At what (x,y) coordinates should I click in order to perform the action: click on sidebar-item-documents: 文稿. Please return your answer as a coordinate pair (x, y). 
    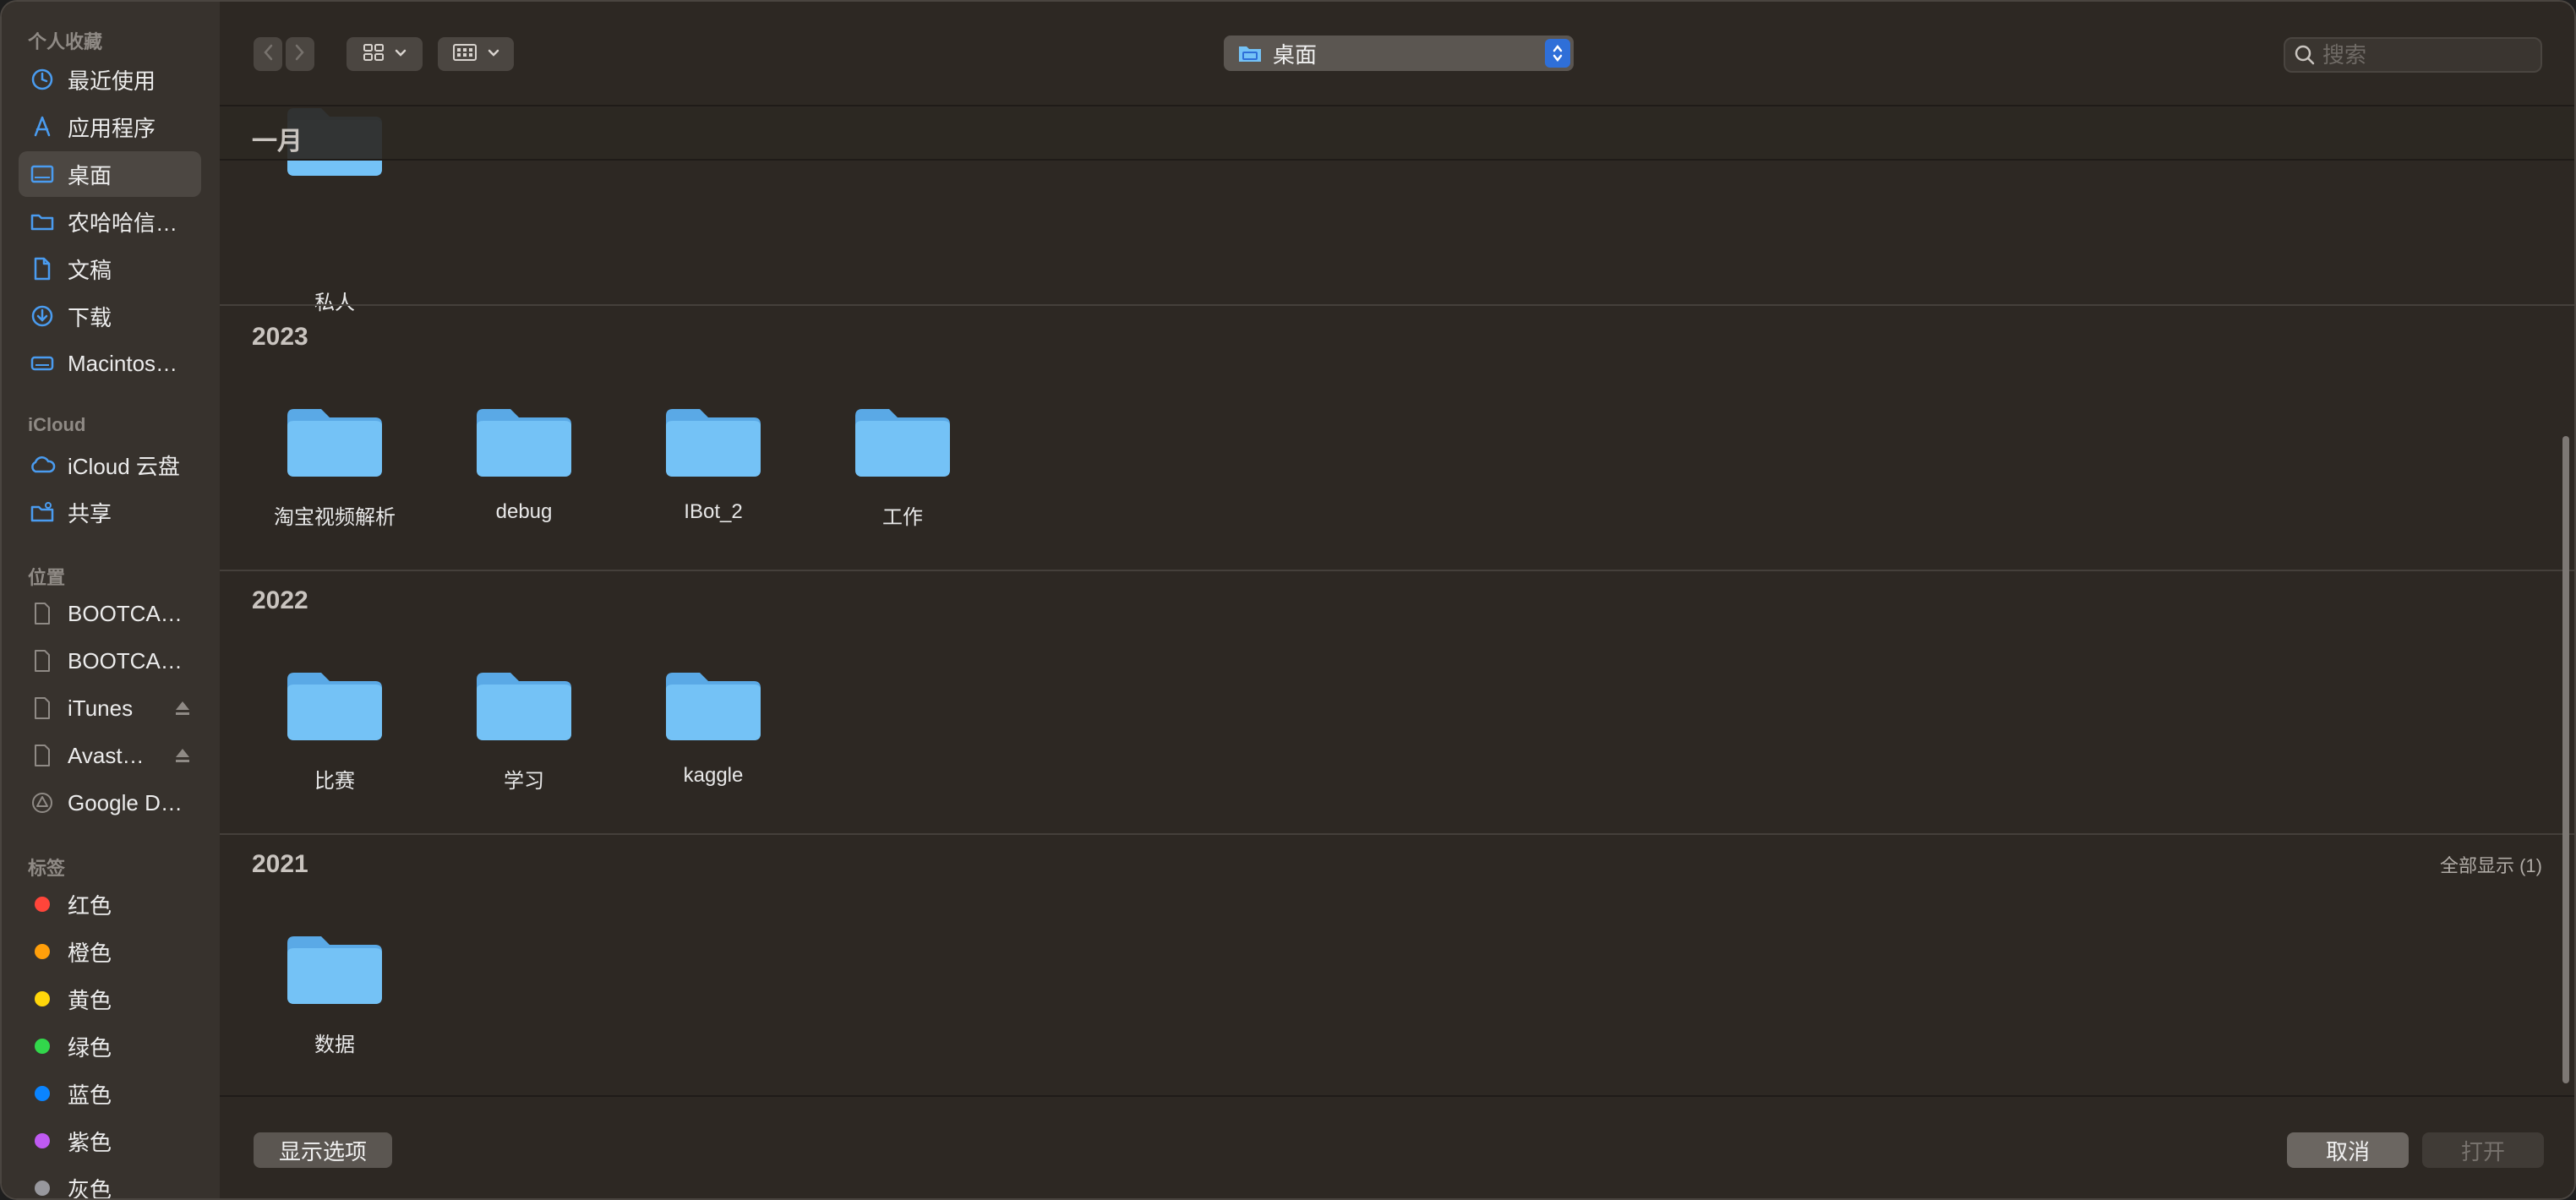
    Looking at the image, I should click on (110, 269).